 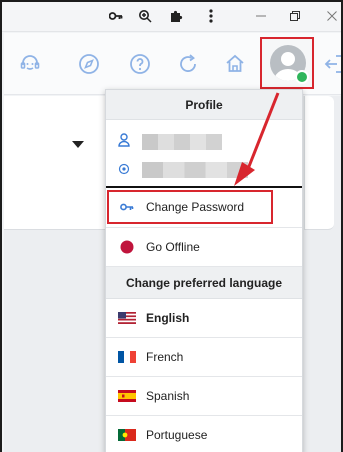 I want to click on account-row, so click(x=183, y=169).